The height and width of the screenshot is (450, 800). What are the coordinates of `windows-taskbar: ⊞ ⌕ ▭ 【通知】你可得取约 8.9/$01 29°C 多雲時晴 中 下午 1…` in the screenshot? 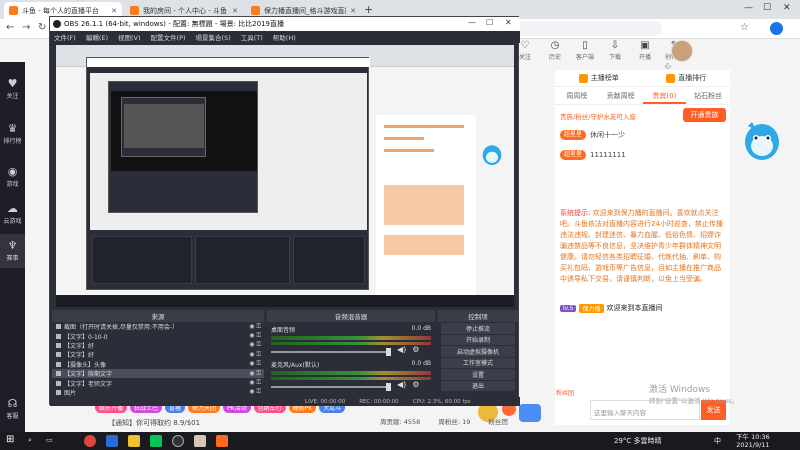 It's located at (400, 434).